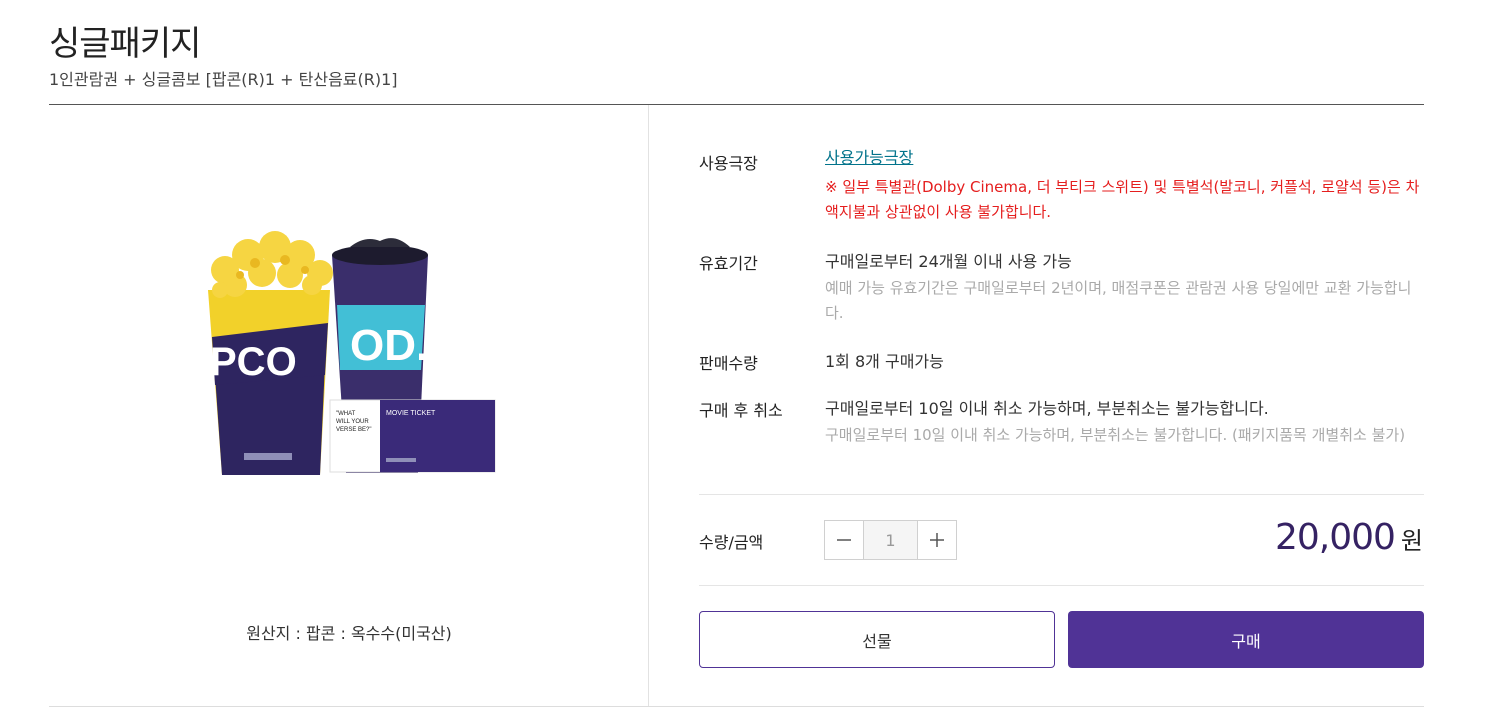 The width and height of the screenshot is (1508, 722). Describe the element at coordinates (1061, 585) in the screenshot. I see `price-divider` at that location.